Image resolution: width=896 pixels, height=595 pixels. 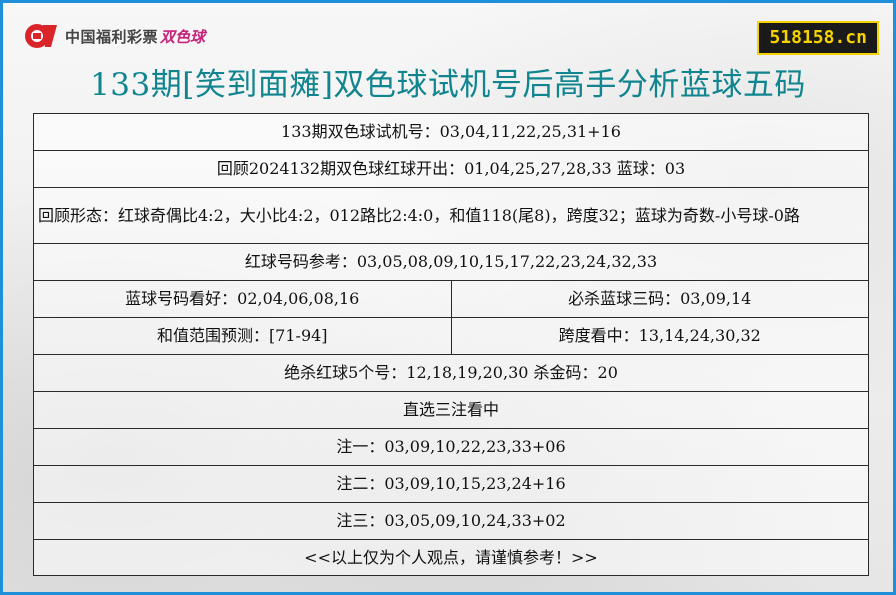 I want to click on table-row: 蓝球号码看好：02,04,06,08,16 必杀蓝球三码：03,09,14, so click(x=451, y=299).